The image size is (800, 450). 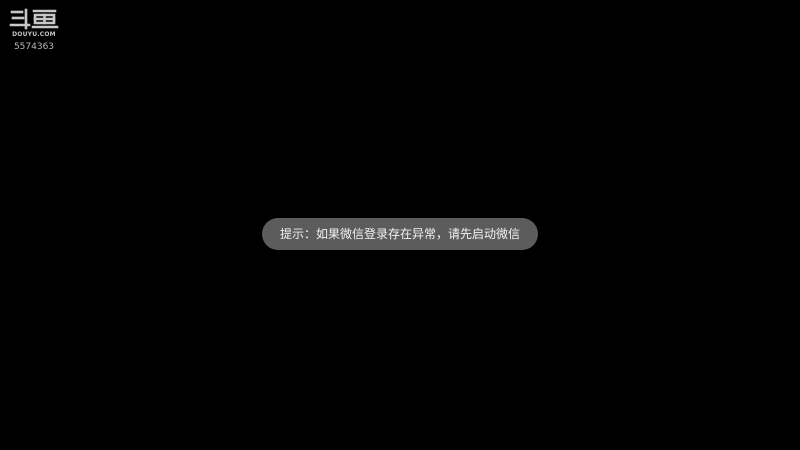 I want to click on toast-notification: 提示：如果微信登录存在异常，请先启动微信, so click(x=400, y=234).